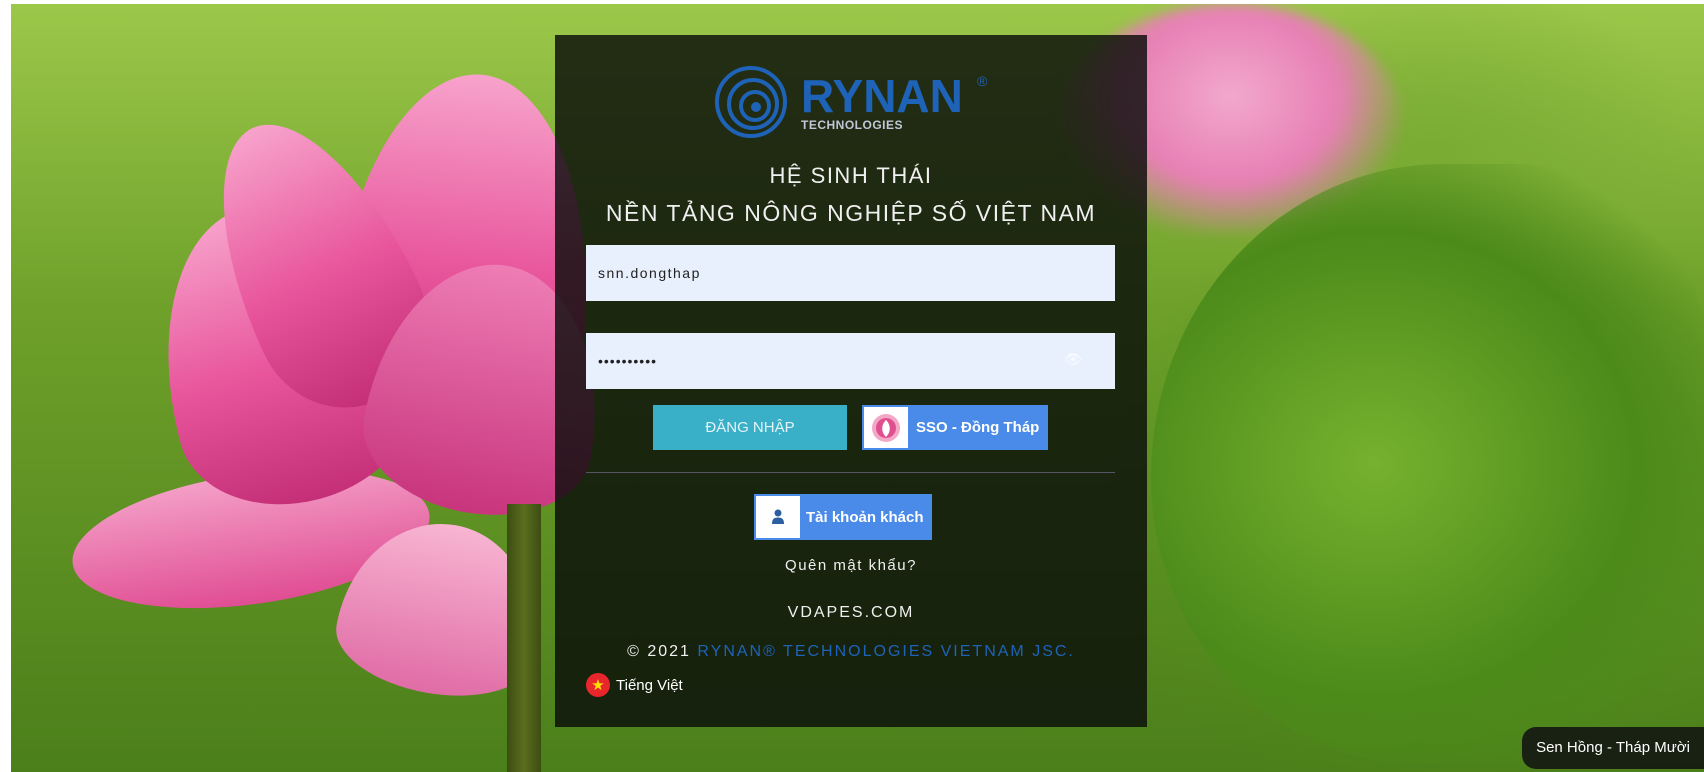 This screenshot has height=772, width=1704. What do you see at coordinates (865, 517) in the screenshot?
I see `guest-button-label: Tài khoản khách` at bounding box center [865, 517].